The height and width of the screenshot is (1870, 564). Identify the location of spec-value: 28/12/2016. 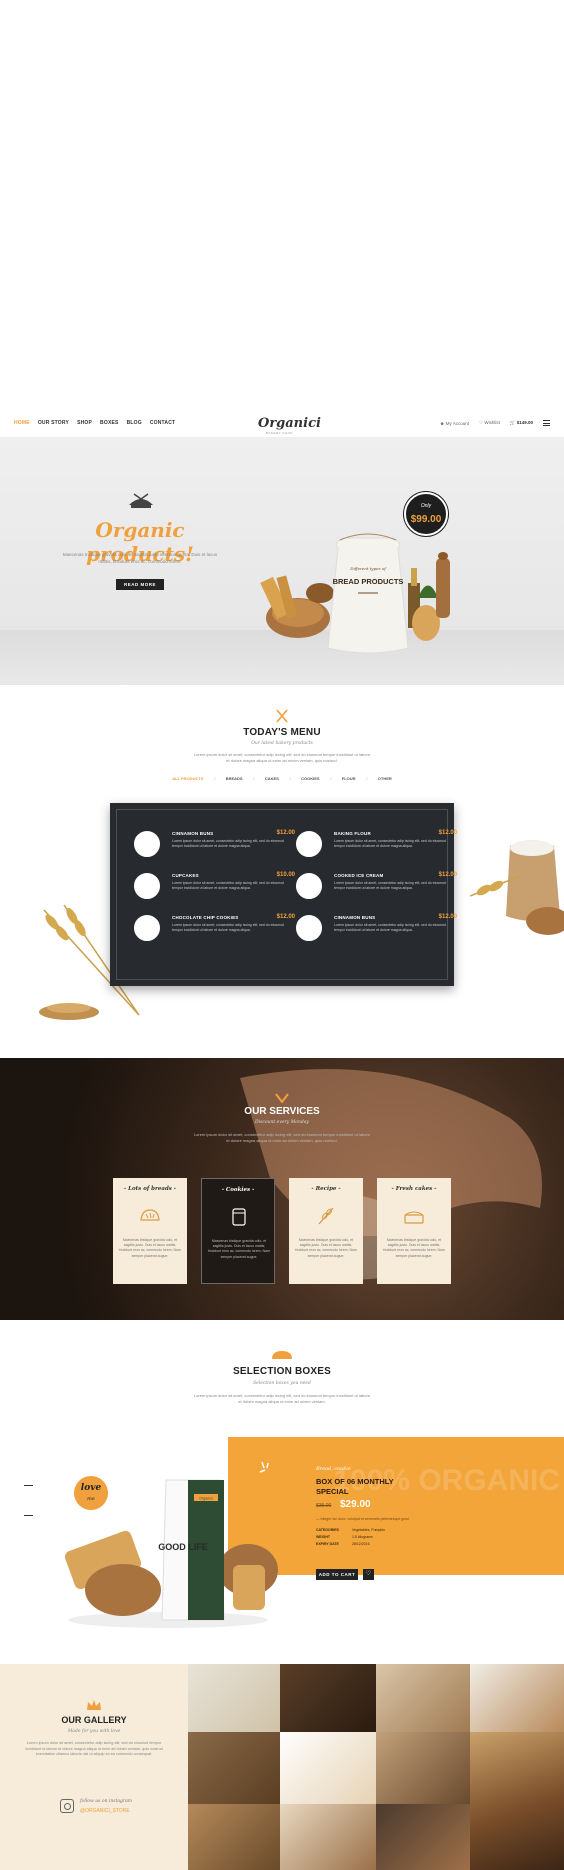
(361, 1544).